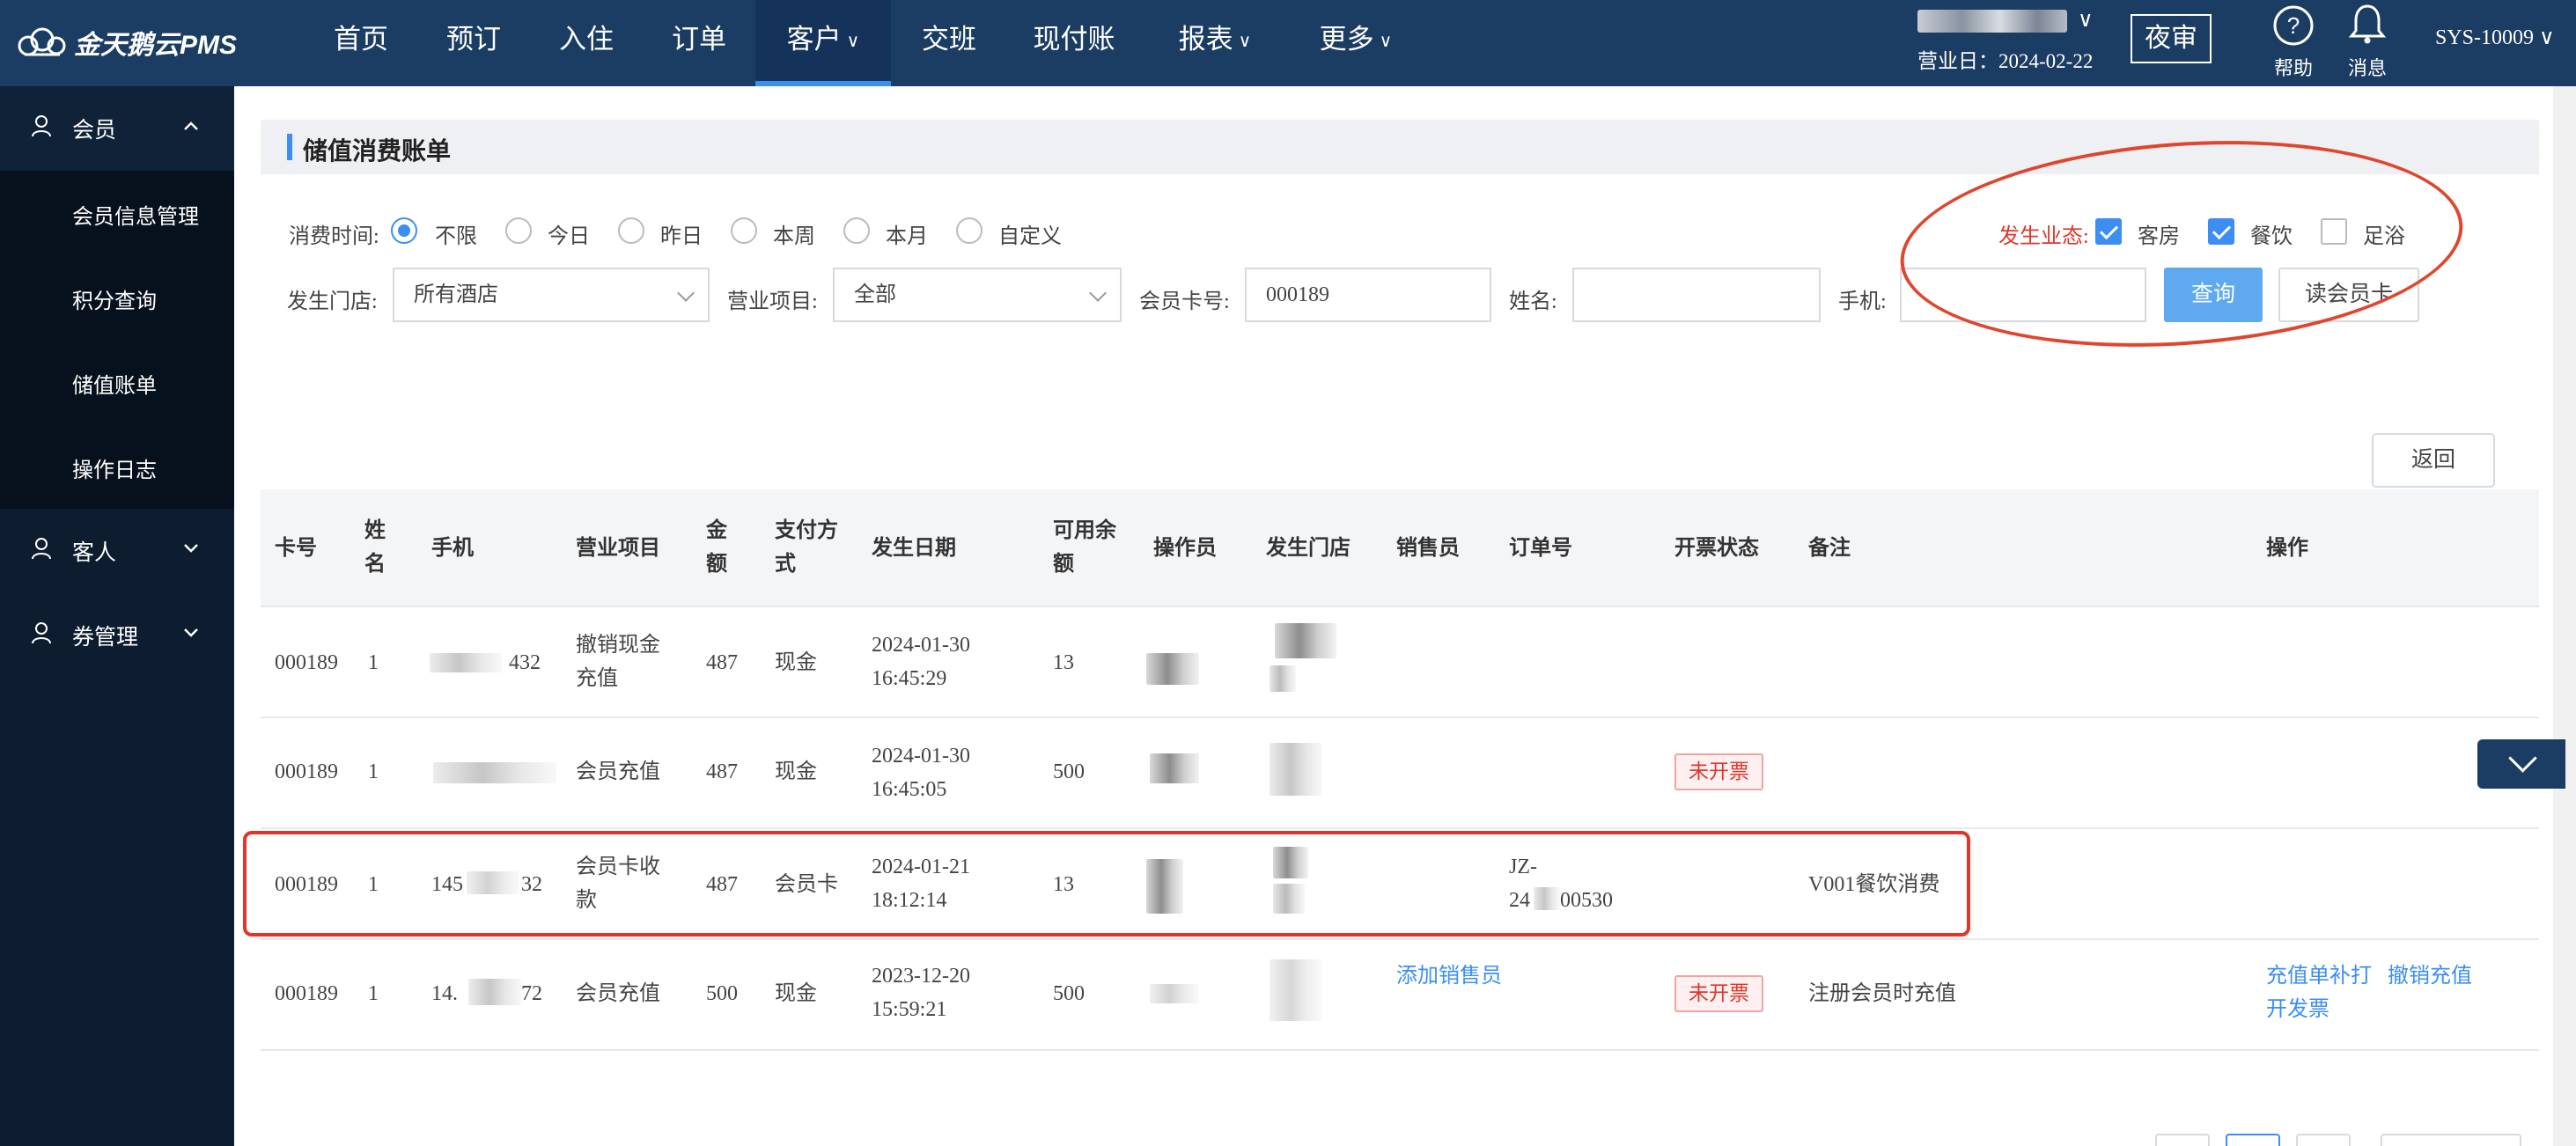  I want to click on nav-orders: 订单, so click(699, 43).